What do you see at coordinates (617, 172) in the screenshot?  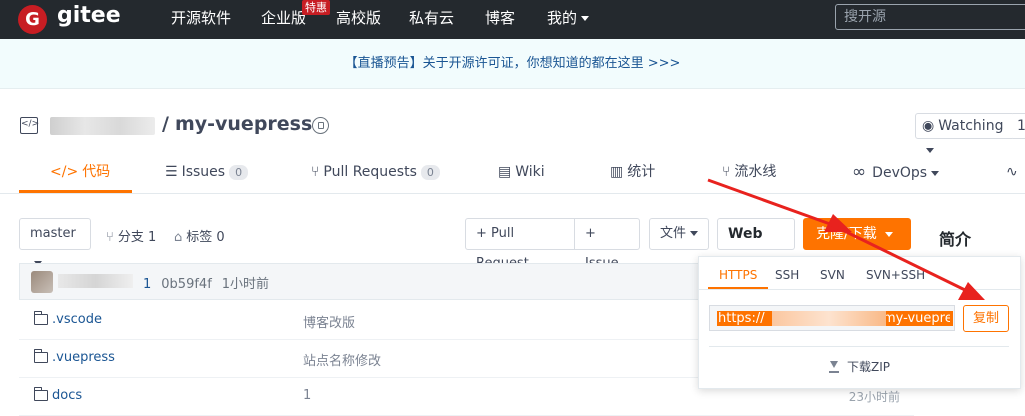 I see `bar-chart-icon: ▥` at bounding box center [617, 172].